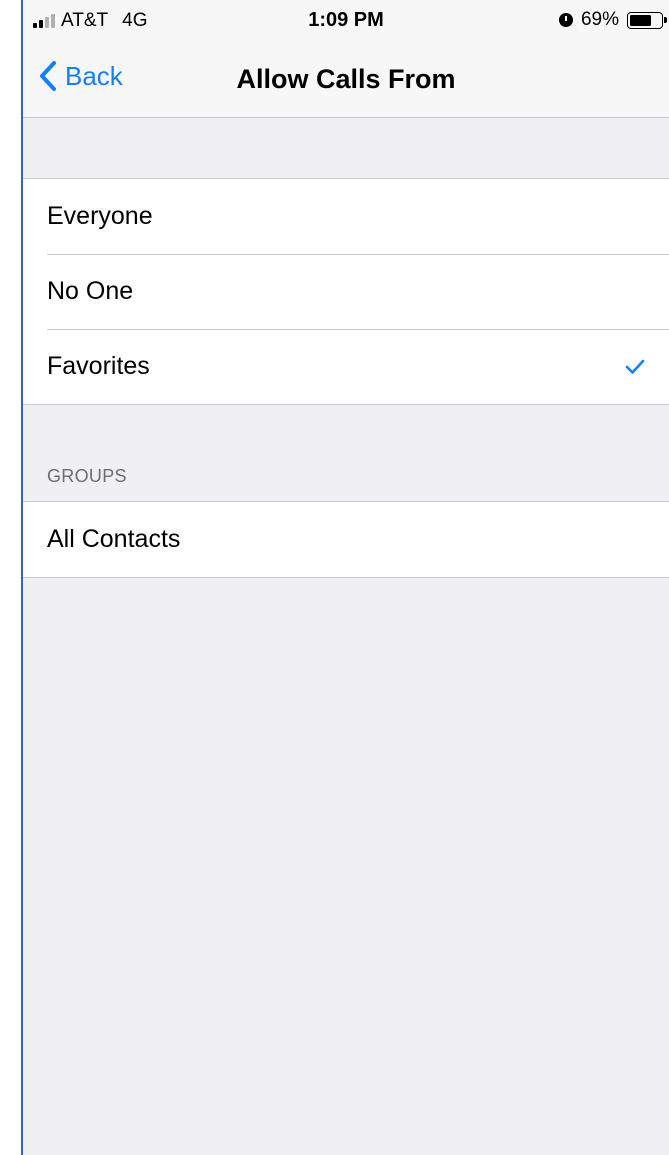 Image resolution: width=669 pixels, height=1155 pixels. I want to click on page-title: Allow Calls From, so click(346, 79).